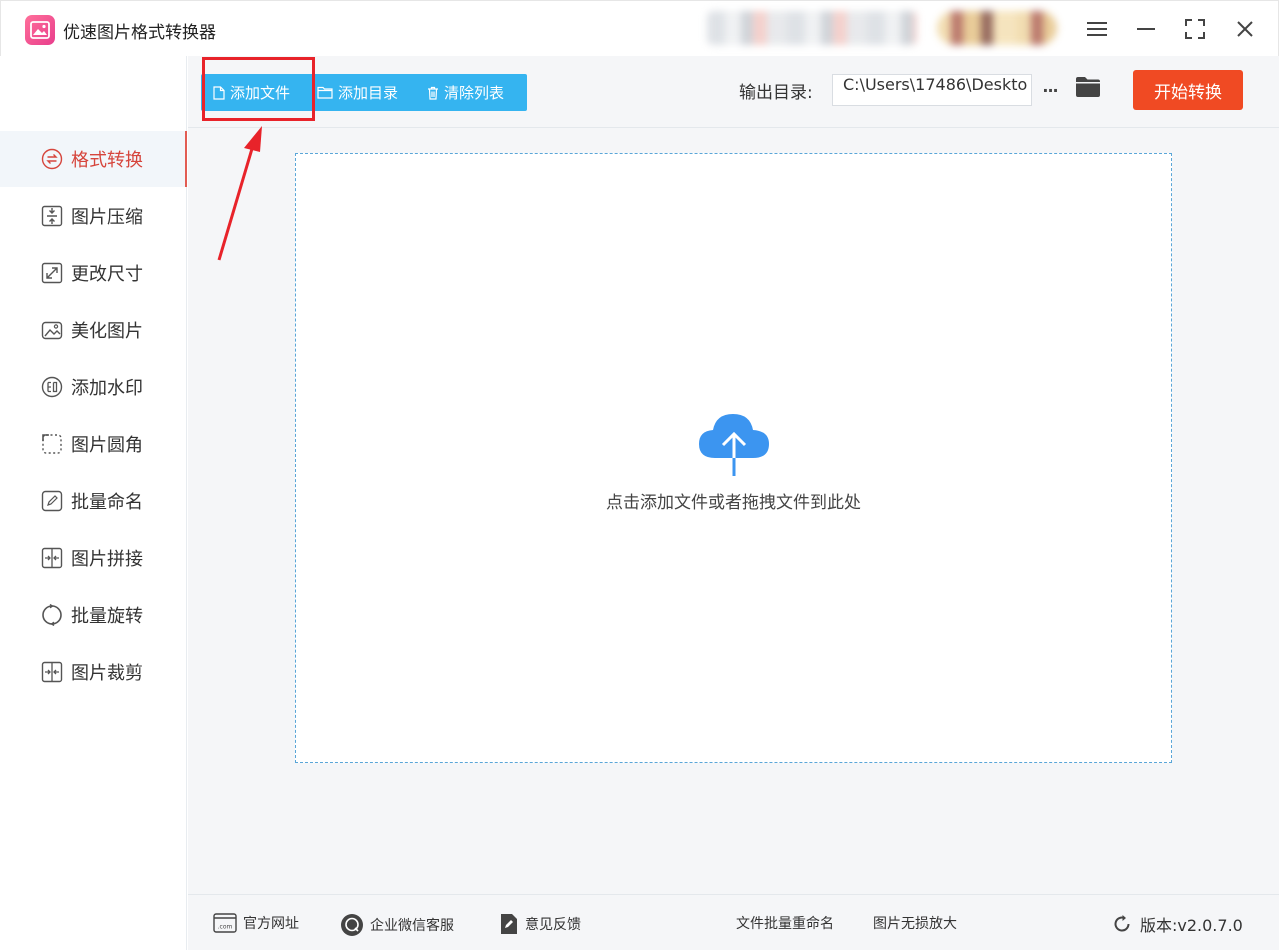 This screenshot has width=1279, height=950. Describe the element at coordinates (225, 927) in the screenshot. I see `svg-text: .com` at that location.